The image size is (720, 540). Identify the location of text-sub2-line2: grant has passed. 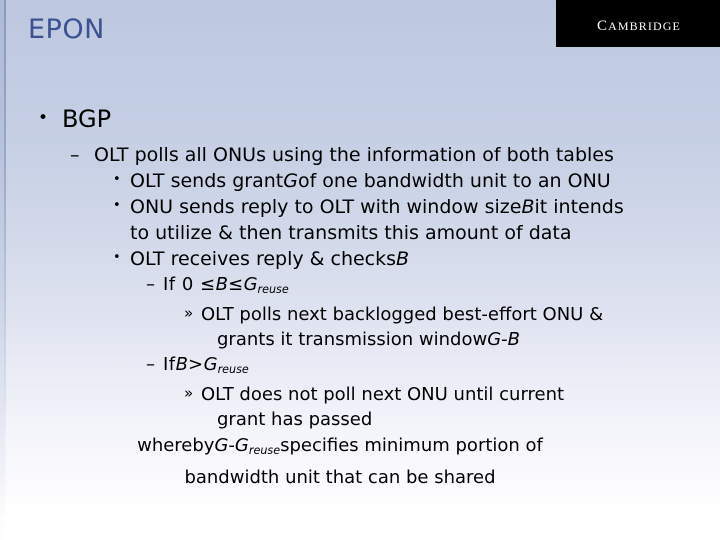
(295, 420).